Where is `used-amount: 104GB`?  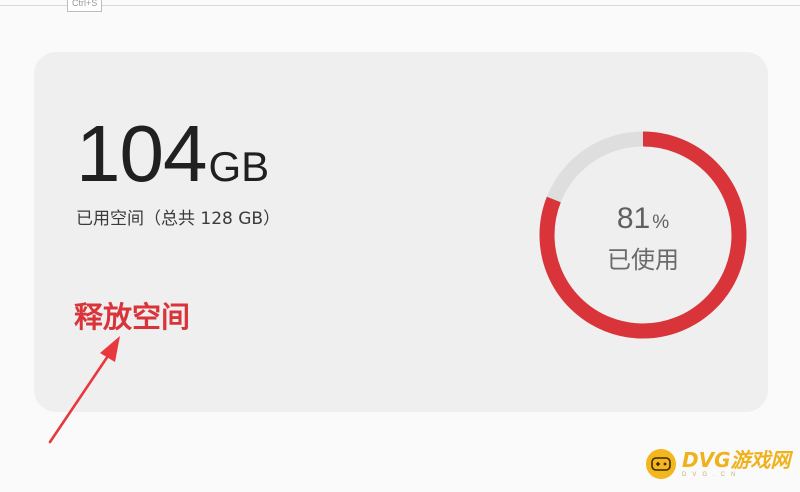
used-amount: 104GB is located at coordinates (172, 154).